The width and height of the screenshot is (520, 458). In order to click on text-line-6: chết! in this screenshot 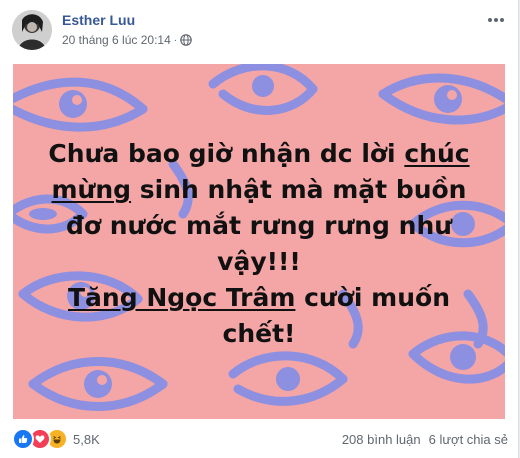, I will do `click(259, 333)`.